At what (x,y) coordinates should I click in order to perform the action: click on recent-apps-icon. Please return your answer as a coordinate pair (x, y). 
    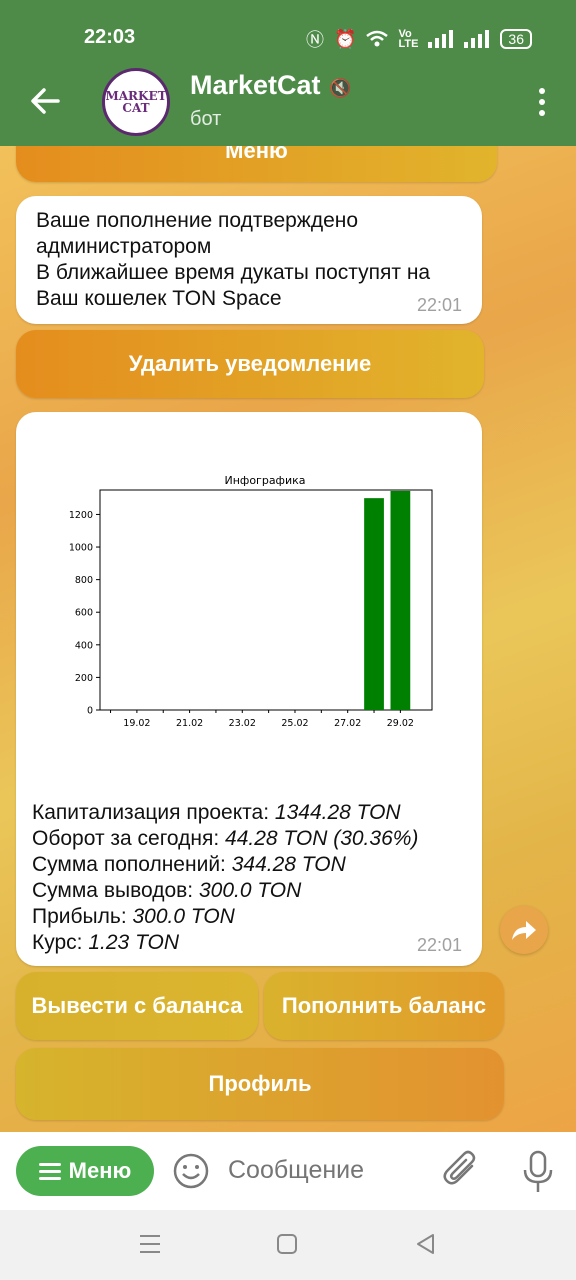
    Looking at the image, I should click on (150, 1244).